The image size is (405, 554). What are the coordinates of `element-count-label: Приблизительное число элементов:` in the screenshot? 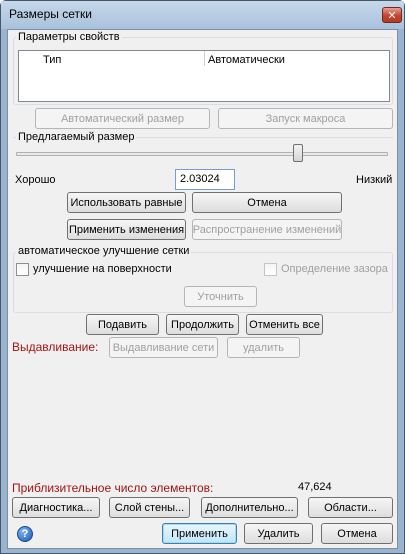 It's located at (113, 488).